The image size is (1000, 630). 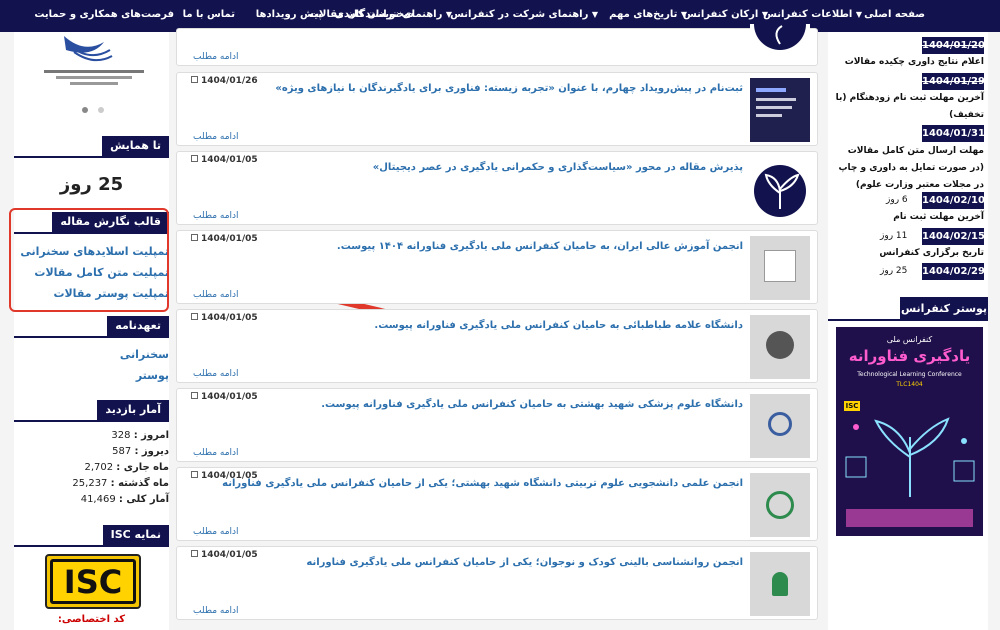 What do you see at coordinates (138, 327) in the screenshot?
I see `commitment-title: تعهدنامه` at bounding box center [138, 327].